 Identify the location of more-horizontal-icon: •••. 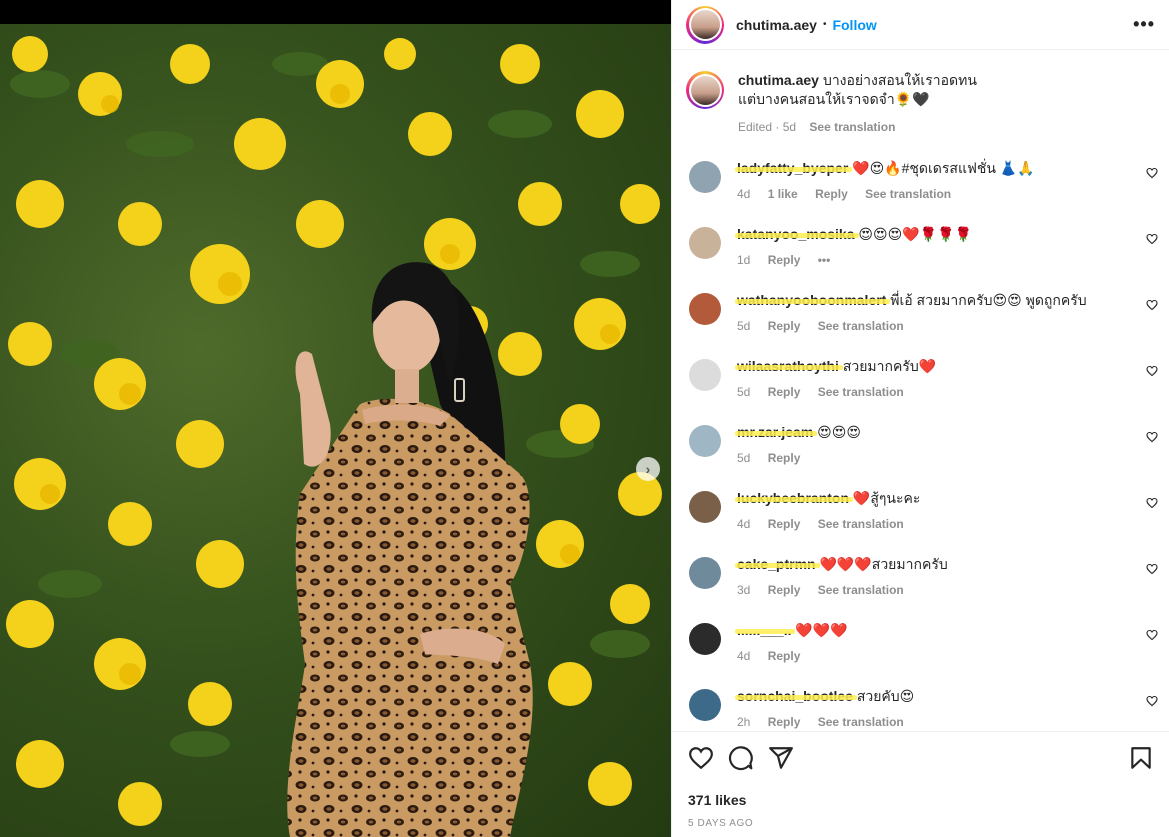
(1144, 24).